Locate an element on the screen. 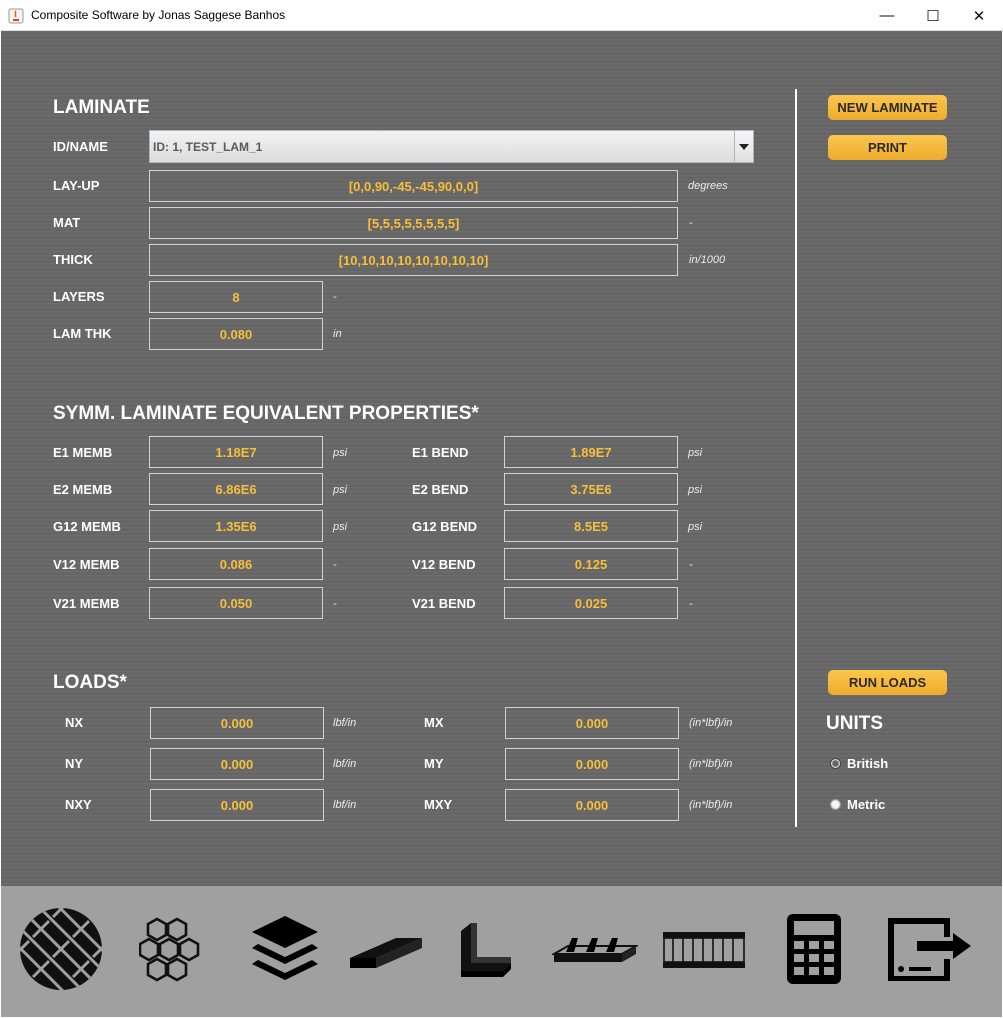 The height and width of the screenshot is (1018, 1003). mx-unit: (in*lbf)/in is located at coordinates (711, 723).